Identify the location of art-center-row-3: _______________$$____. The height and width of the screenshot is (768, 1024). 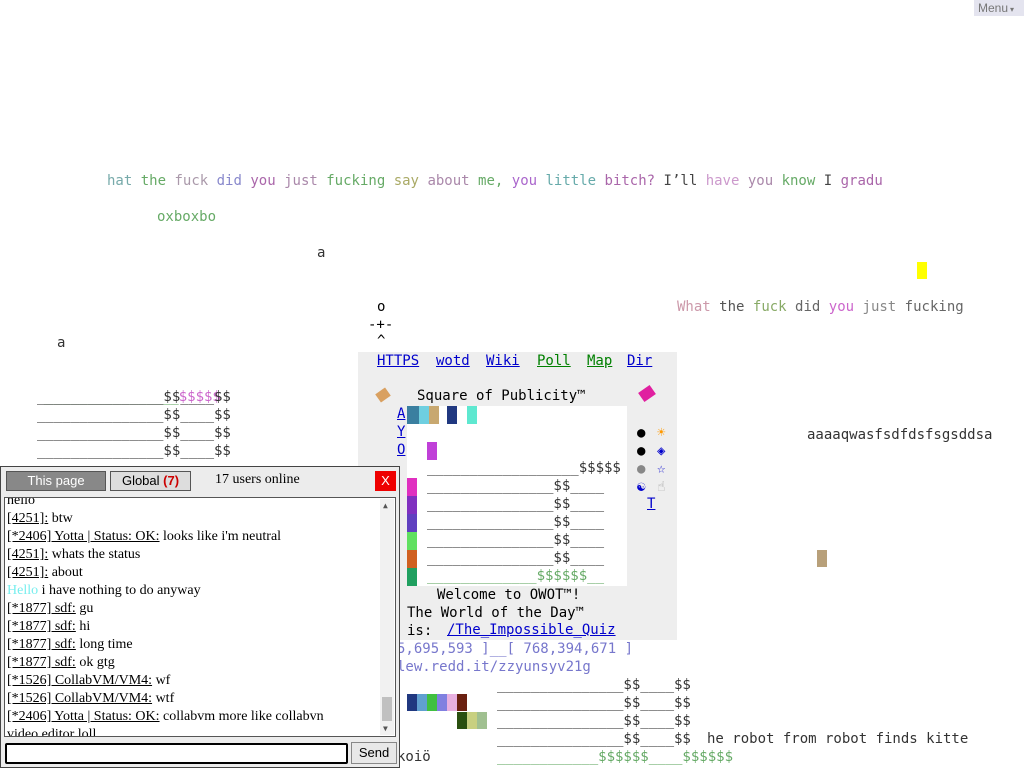
(516, 504).